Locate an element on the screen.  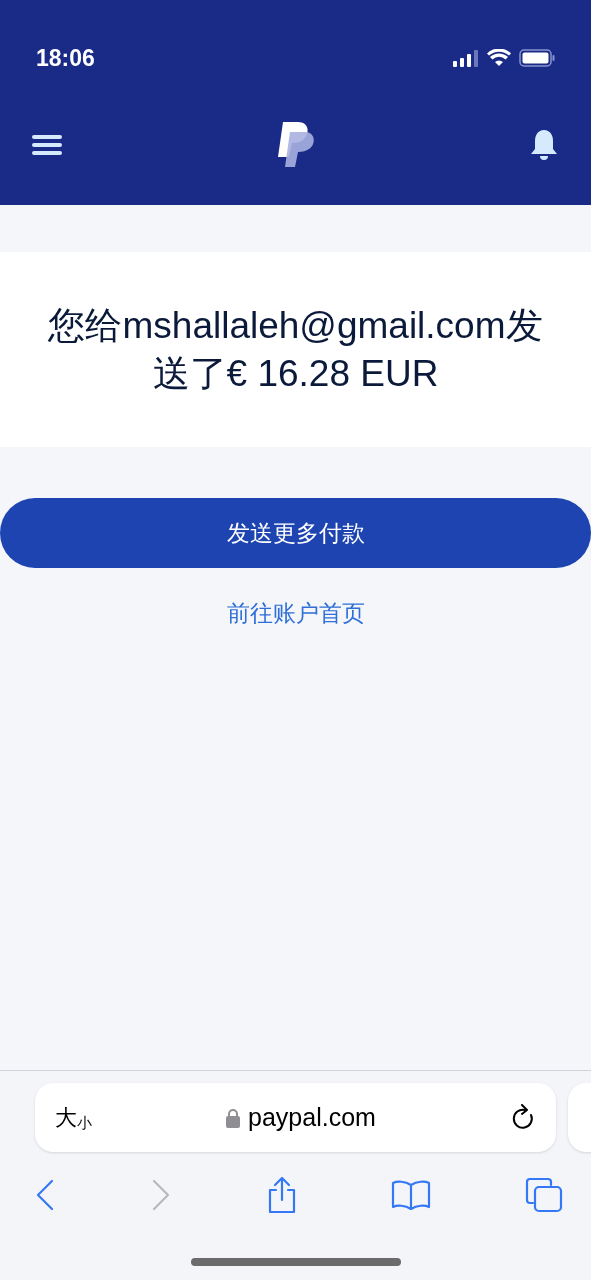
send-more-button: 发送更多付款 is located at coordinates (295, 533).